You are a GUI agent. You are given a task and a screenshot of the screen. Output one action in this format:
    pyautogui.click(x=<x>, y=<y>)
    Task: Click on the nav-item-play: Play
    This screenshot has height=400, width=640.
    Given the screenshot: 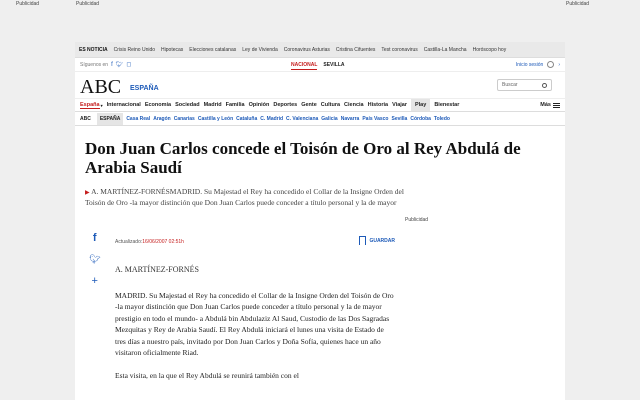 What is the action you would take?
    pyautogui.click(x=420, y=105)
    